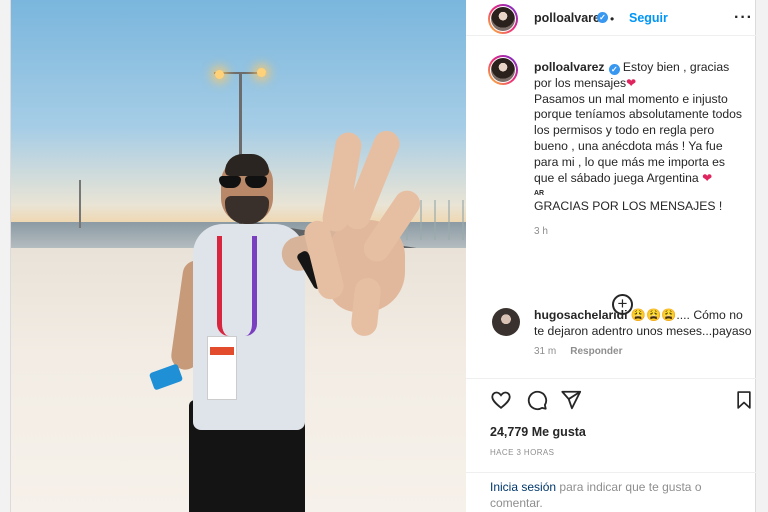  Describe the element at coordinates (363, 234) in the screenshot. I see `outstretched-hand` at that location.